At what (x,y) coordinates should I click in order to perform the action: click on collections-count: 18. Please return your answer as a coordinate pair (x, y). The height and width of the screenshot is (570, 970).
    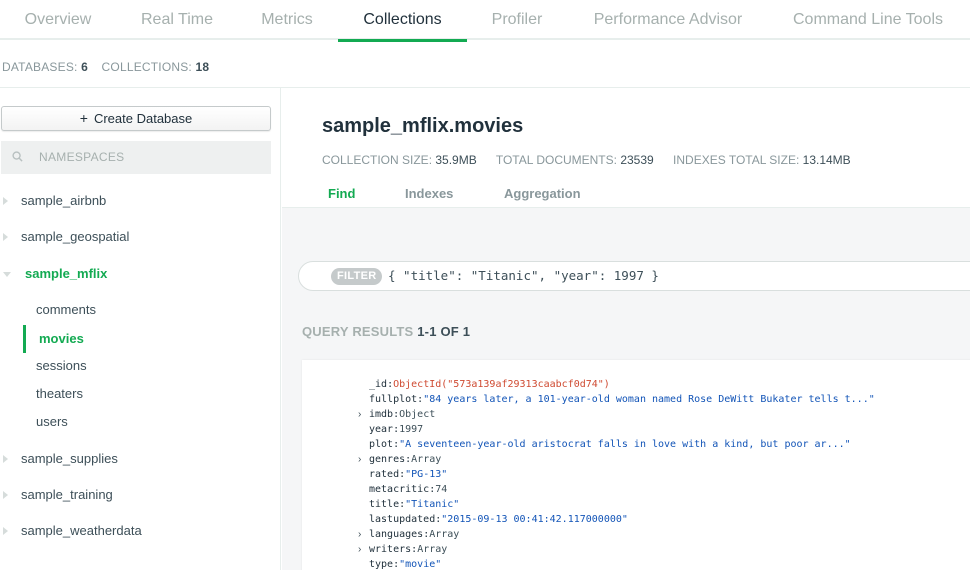
    Looking at the image, I should click on (202, 67).